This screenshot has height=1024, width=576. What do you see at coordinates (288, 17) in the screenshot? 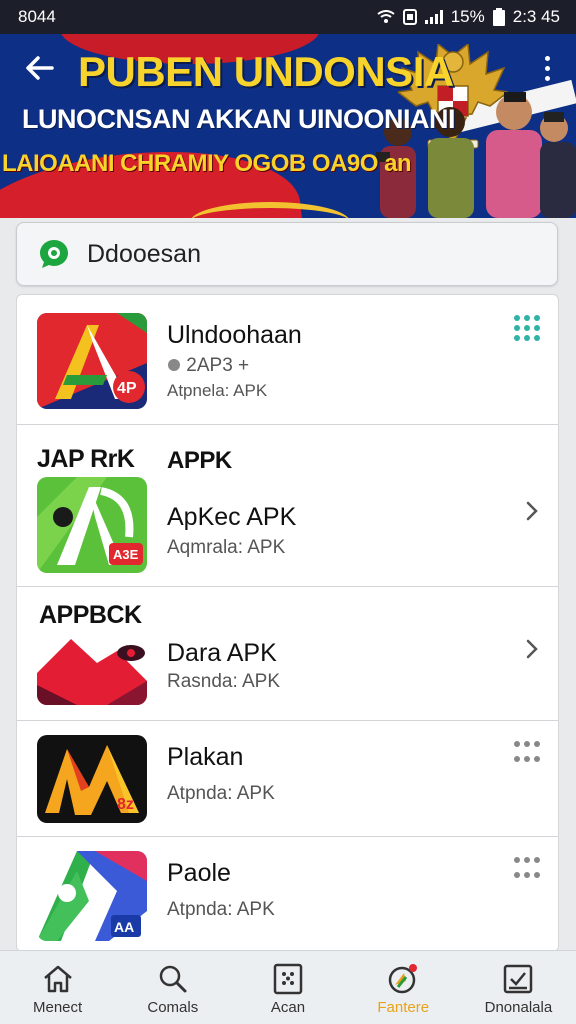
I see `status-bar: 8044 15% 2:3 45` at bounding box center [288, 17].